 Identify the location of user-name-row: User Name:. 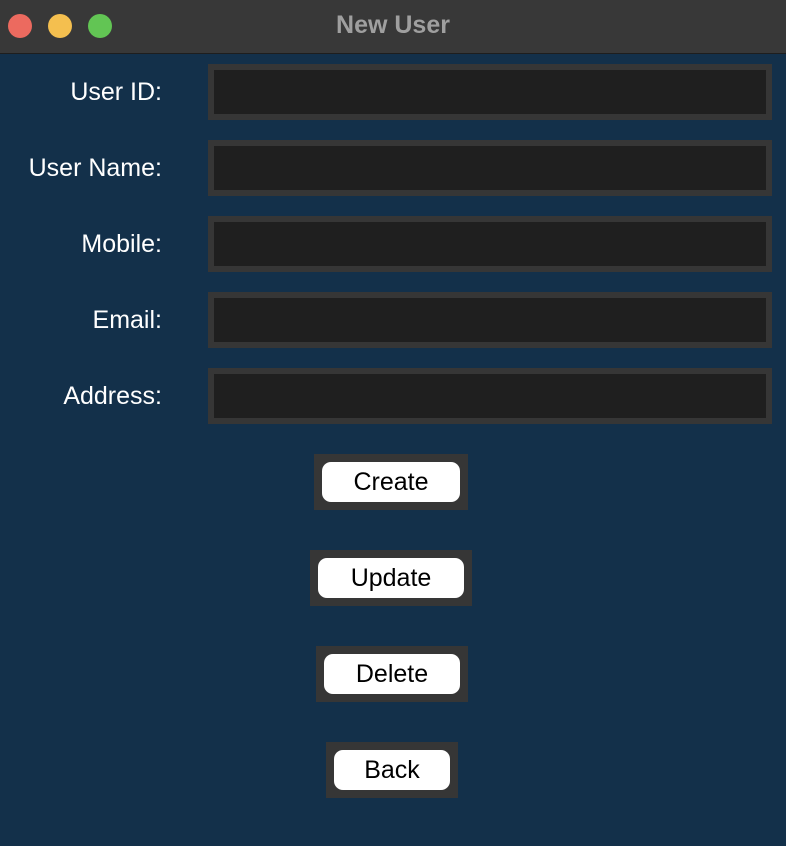
(393, 168).